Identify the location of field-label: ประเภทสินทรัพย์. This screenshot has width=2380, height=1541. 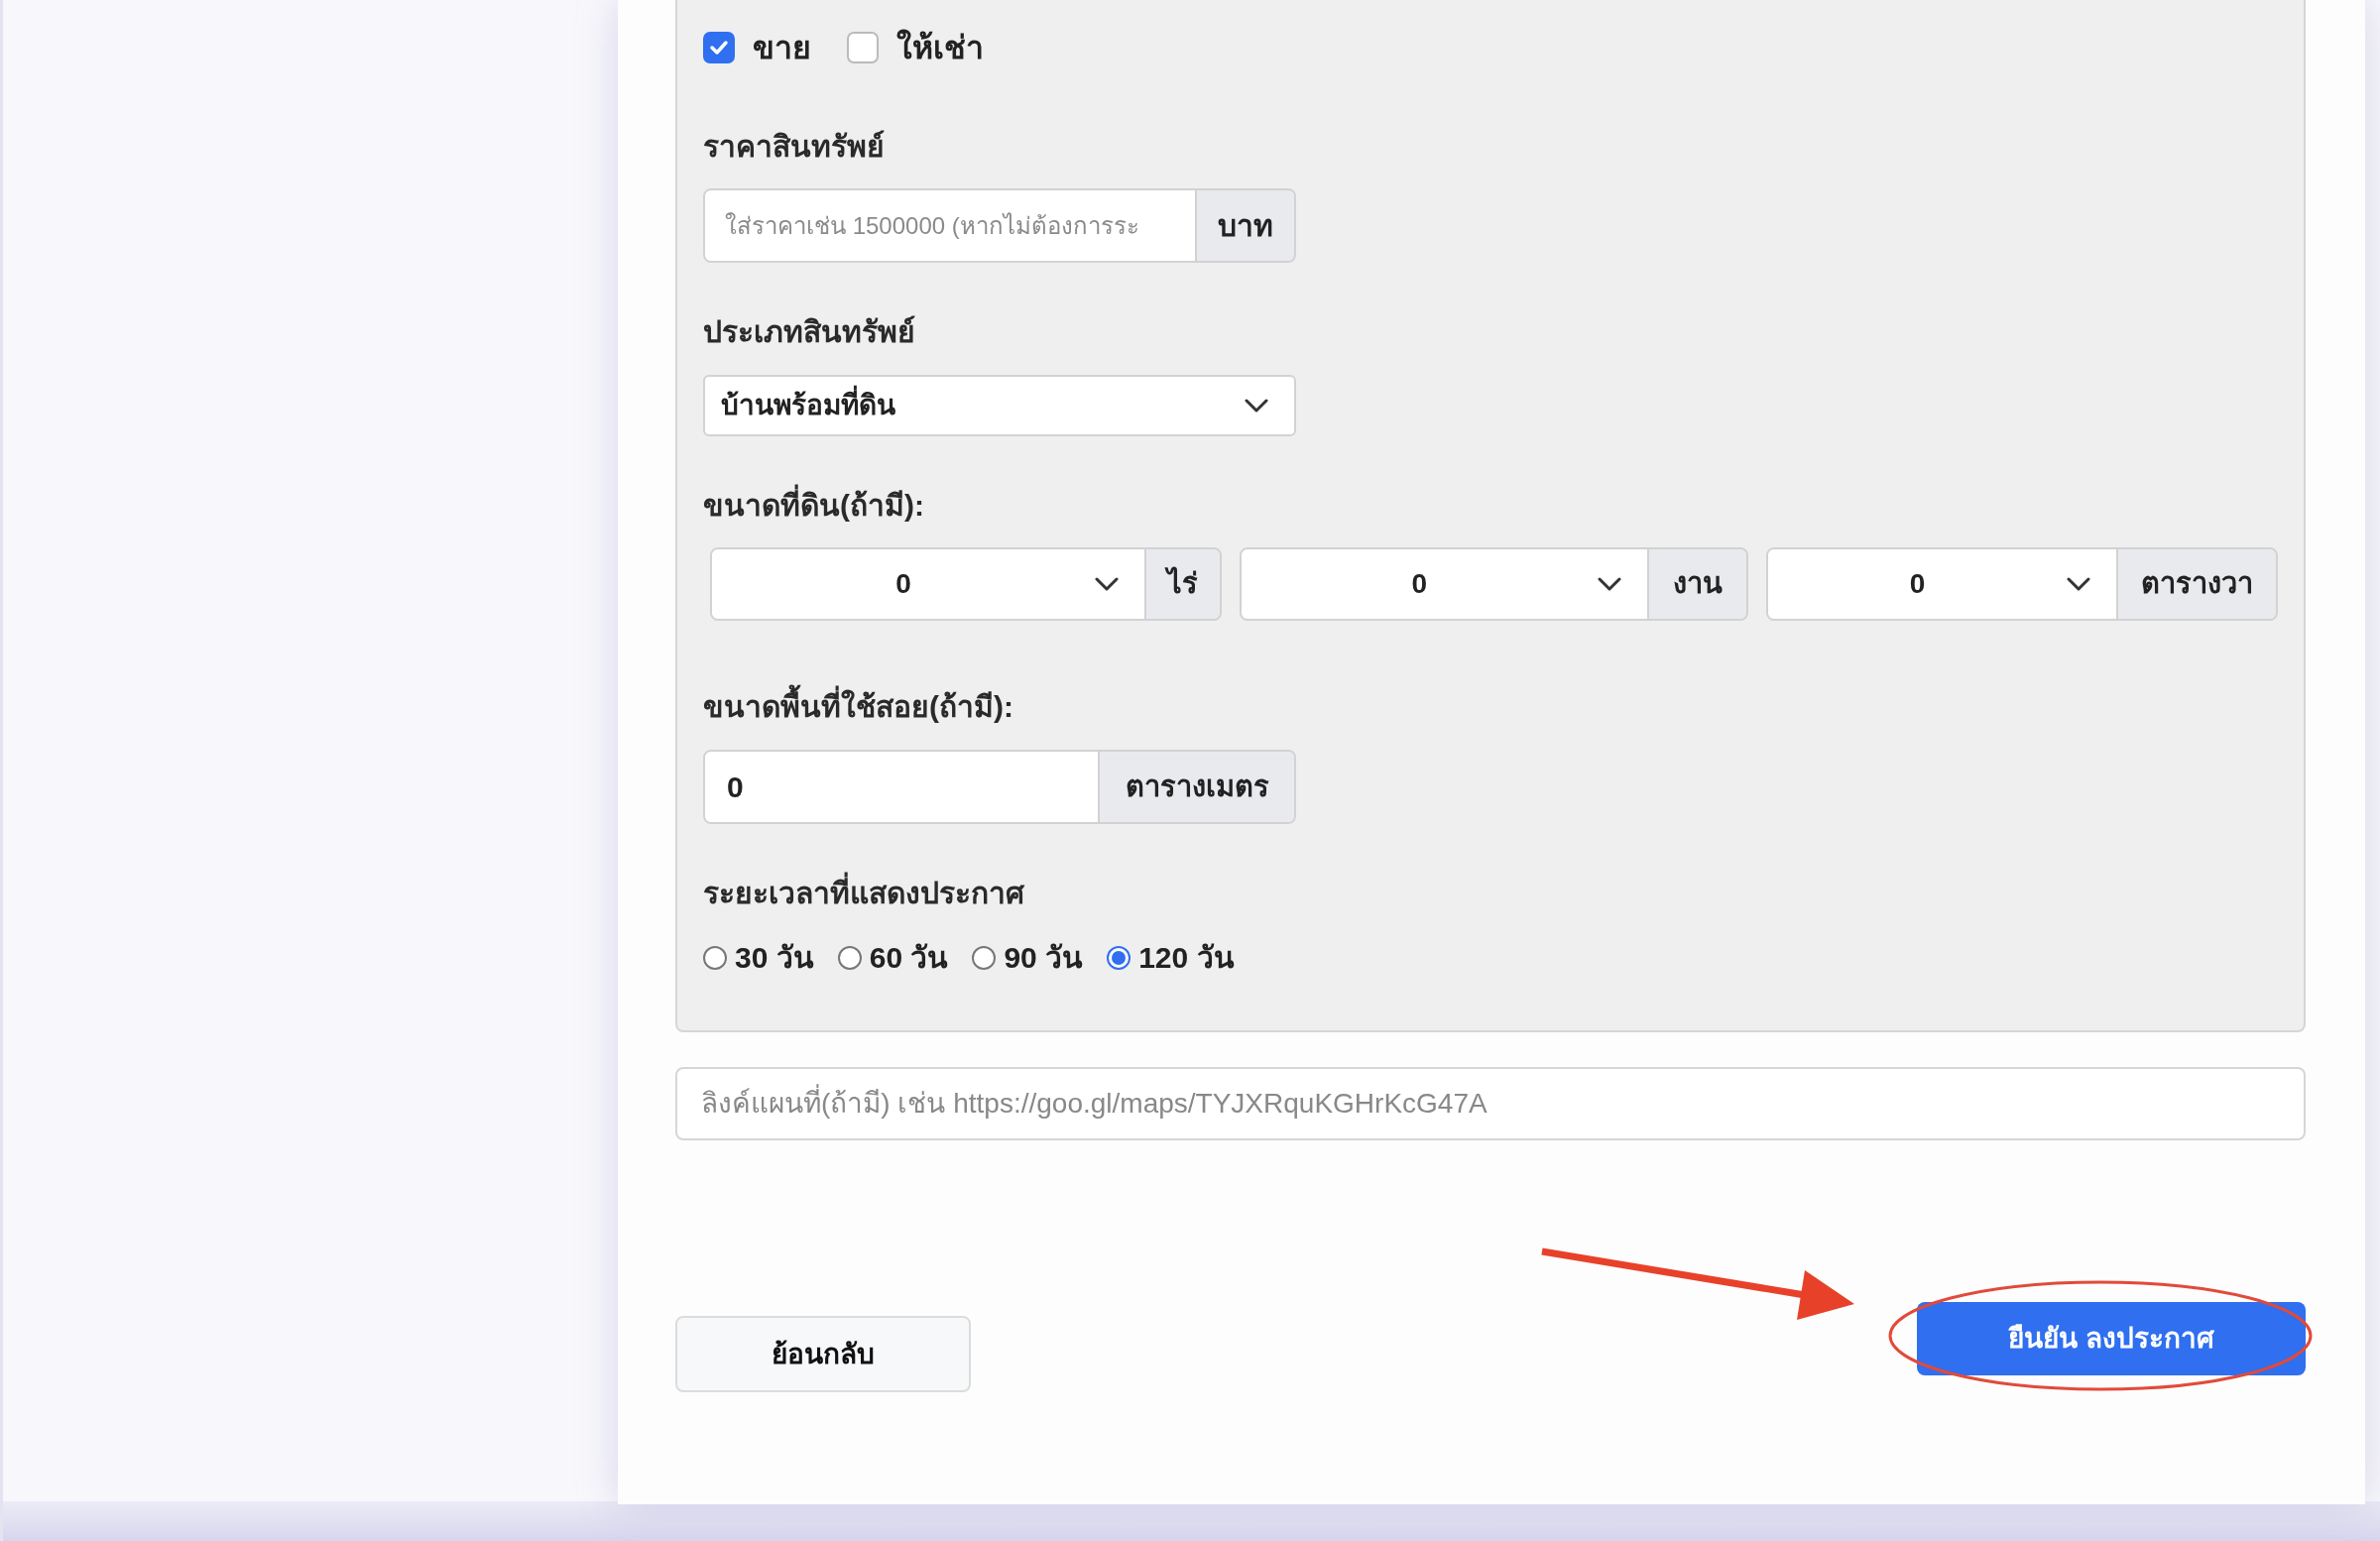
(809, 332).